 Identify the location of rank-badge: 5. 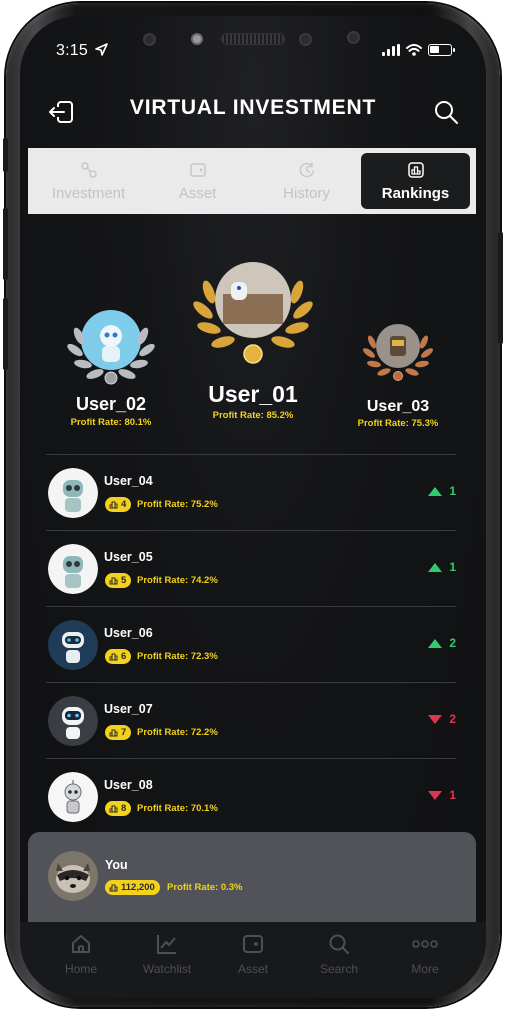
(118, 580).